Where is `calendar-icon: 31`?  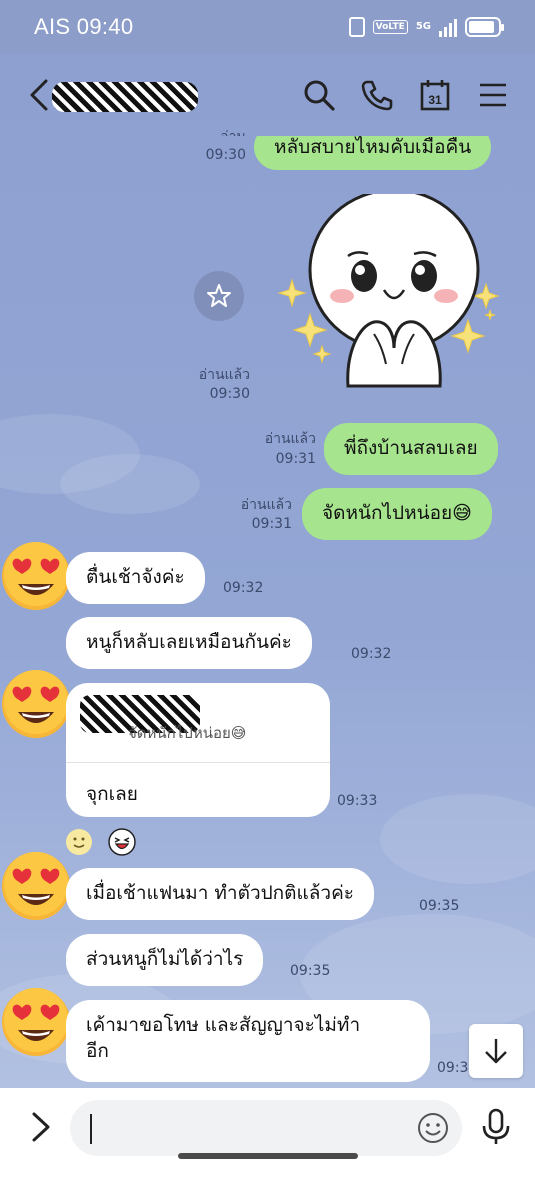 calendar-icon: 31 is located at coordinates (435, 95).